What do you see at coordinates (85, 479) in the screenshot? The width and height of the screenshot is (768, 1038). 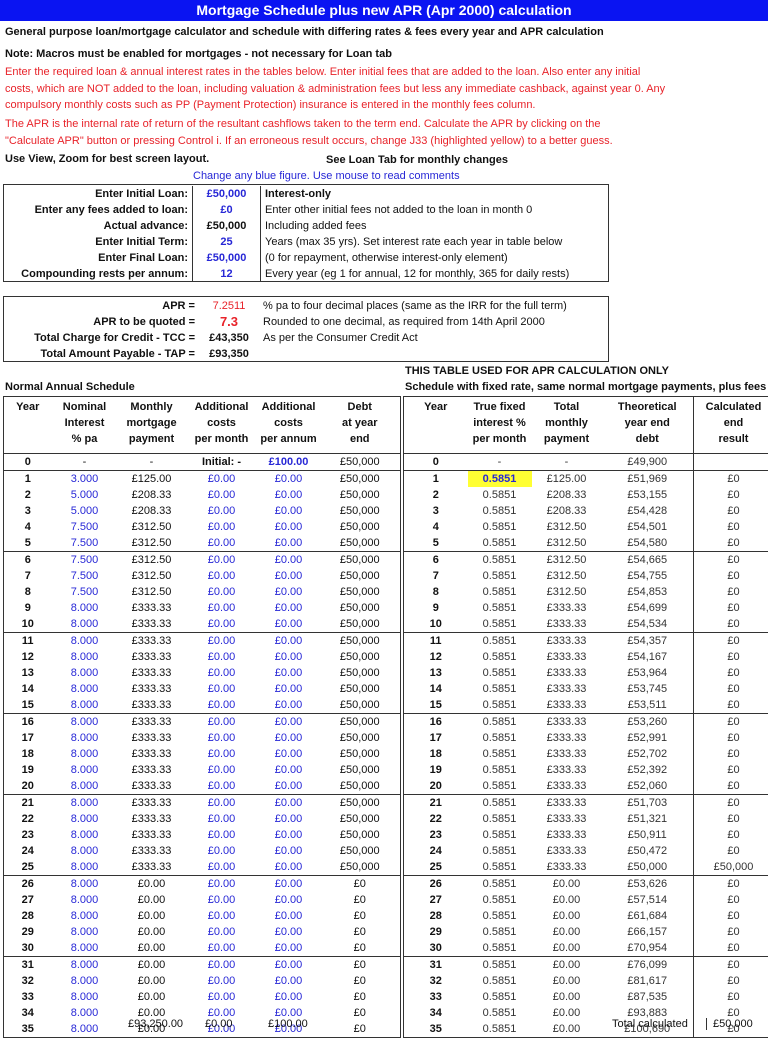 I see `interest-rate-cell: 3.000` at bounding box center [85, 479].